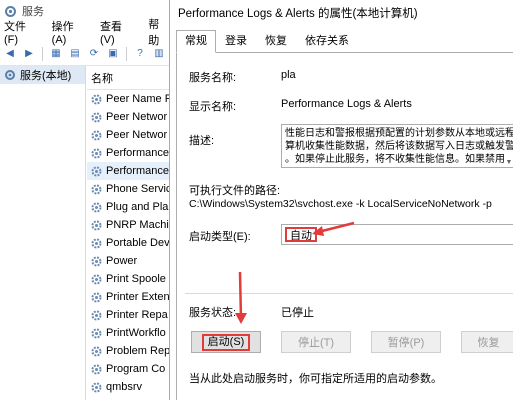 The width and height of the screenshot is (513, 400). What do you see at coordinates (487, 342) in the screenshot?
I see `resume-button: 恢复` at bounding box center [487, 342].